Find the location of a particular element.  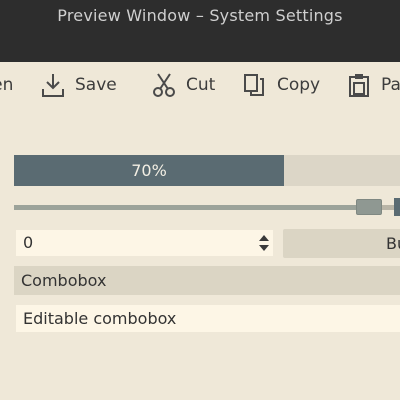

editable-combobox: Editable combobox is located at coordinates (208, 318).